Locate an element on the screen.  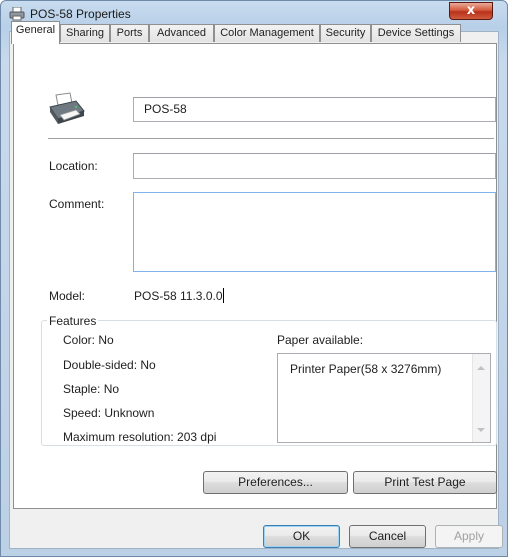
scrollbar is located at coordinates (481, 398).